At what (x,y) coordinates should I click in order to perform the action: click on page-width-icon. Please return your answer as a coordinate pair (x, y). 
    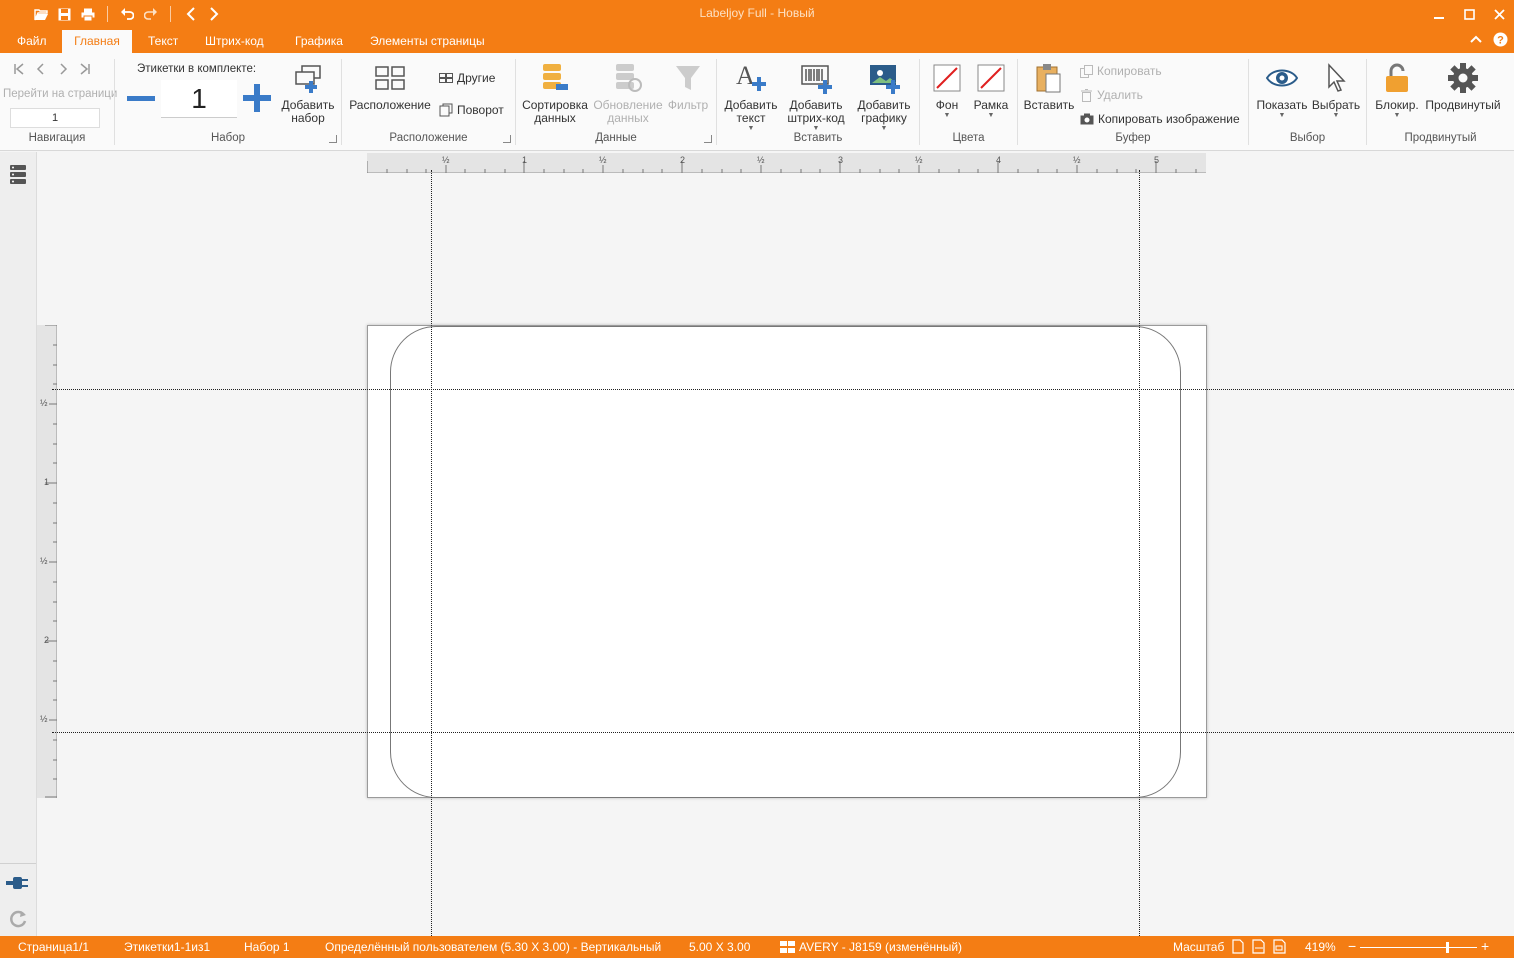
    Looking at the image, I should click on (1259, 948).